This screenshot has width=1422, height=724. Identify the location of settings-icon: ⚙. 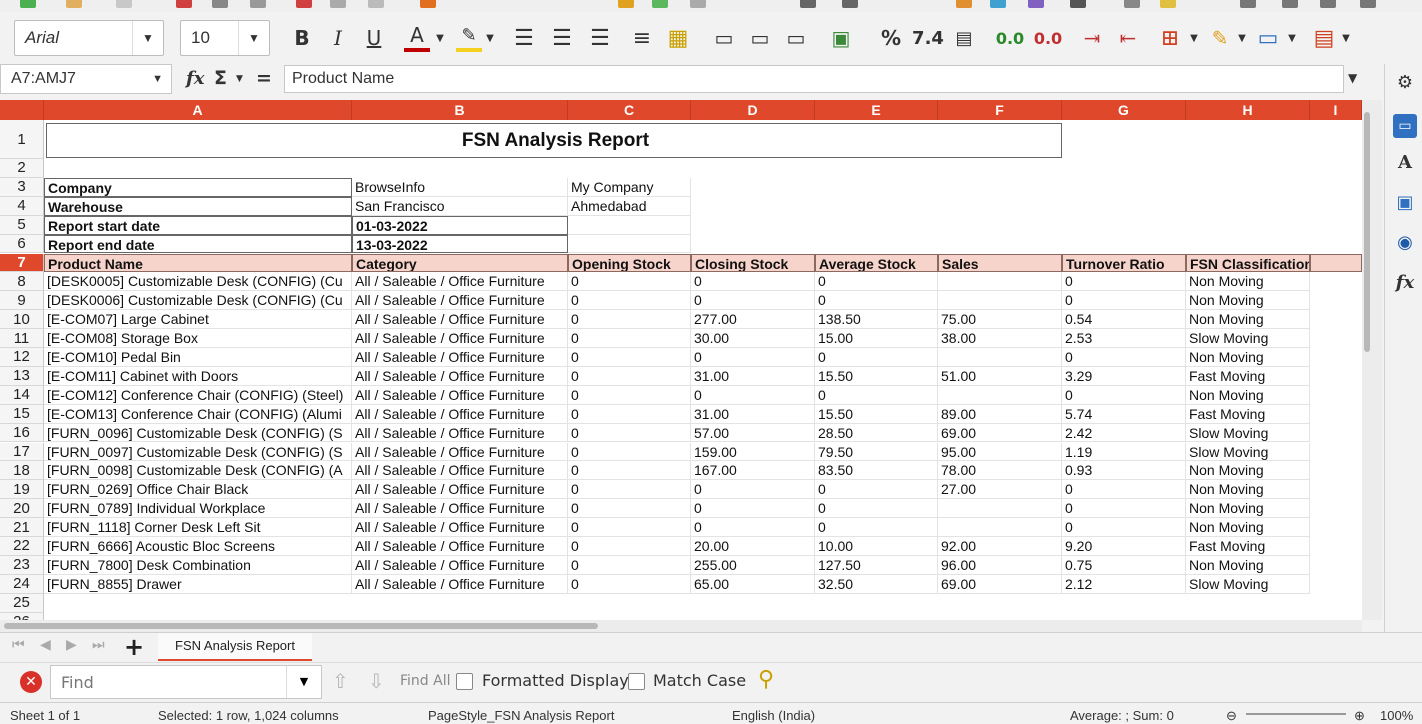
(1405, 82).